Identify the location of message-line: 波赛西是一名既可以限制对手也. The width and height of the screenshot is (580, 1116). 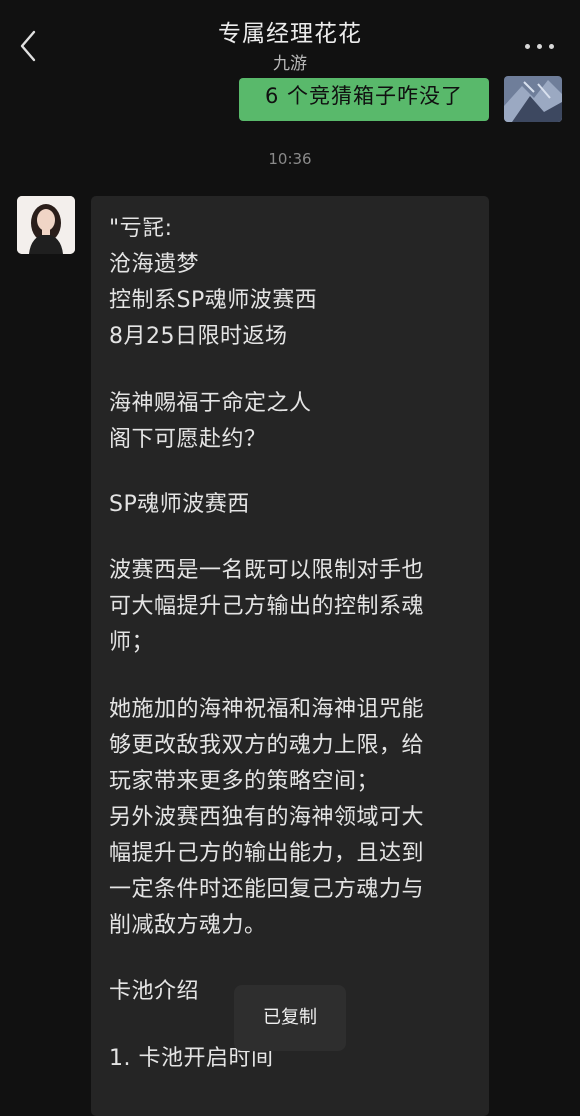
(267, 570).